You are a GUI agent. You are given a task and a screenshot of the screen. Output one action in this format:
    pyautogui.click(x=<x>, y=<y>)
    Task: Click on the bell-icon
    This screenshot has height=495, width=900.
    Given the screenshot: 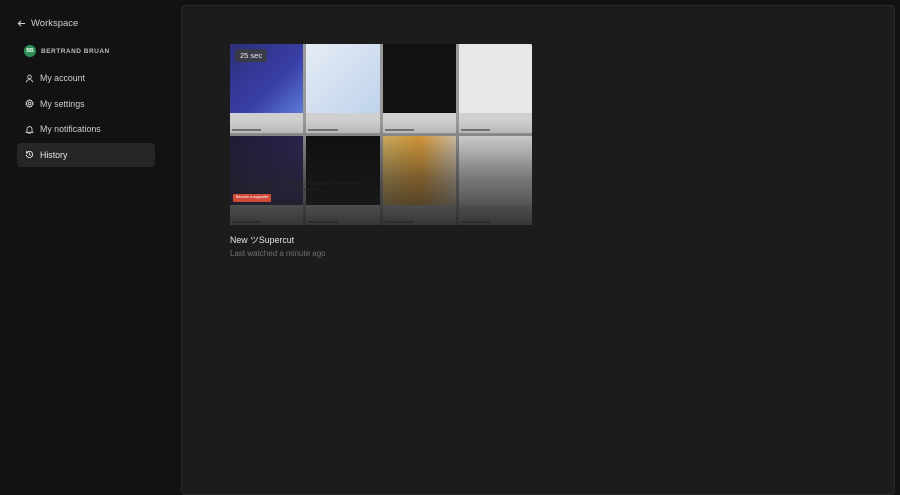 What is the action you would take?
    pyautogui.click(x=29, y=129)
    